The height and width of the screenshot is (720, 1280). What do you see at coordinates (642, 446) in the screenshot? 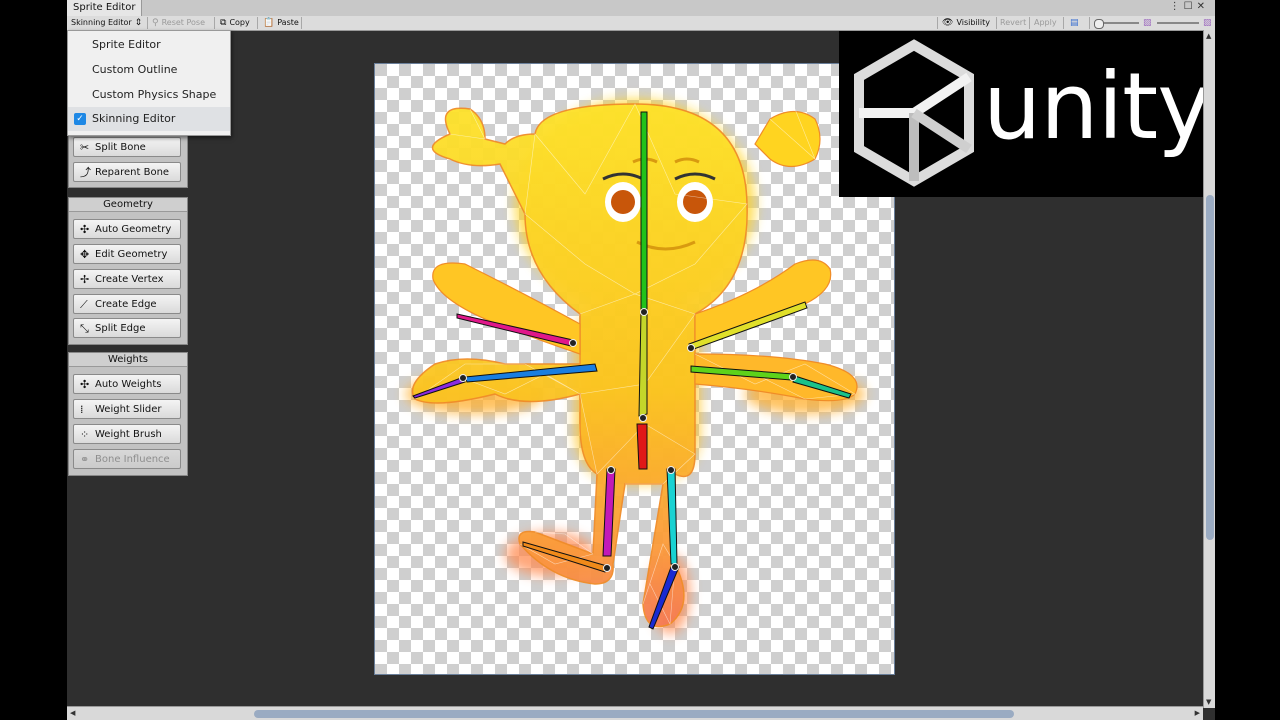
I see `hip-bone` at bounding box center [642, 446].